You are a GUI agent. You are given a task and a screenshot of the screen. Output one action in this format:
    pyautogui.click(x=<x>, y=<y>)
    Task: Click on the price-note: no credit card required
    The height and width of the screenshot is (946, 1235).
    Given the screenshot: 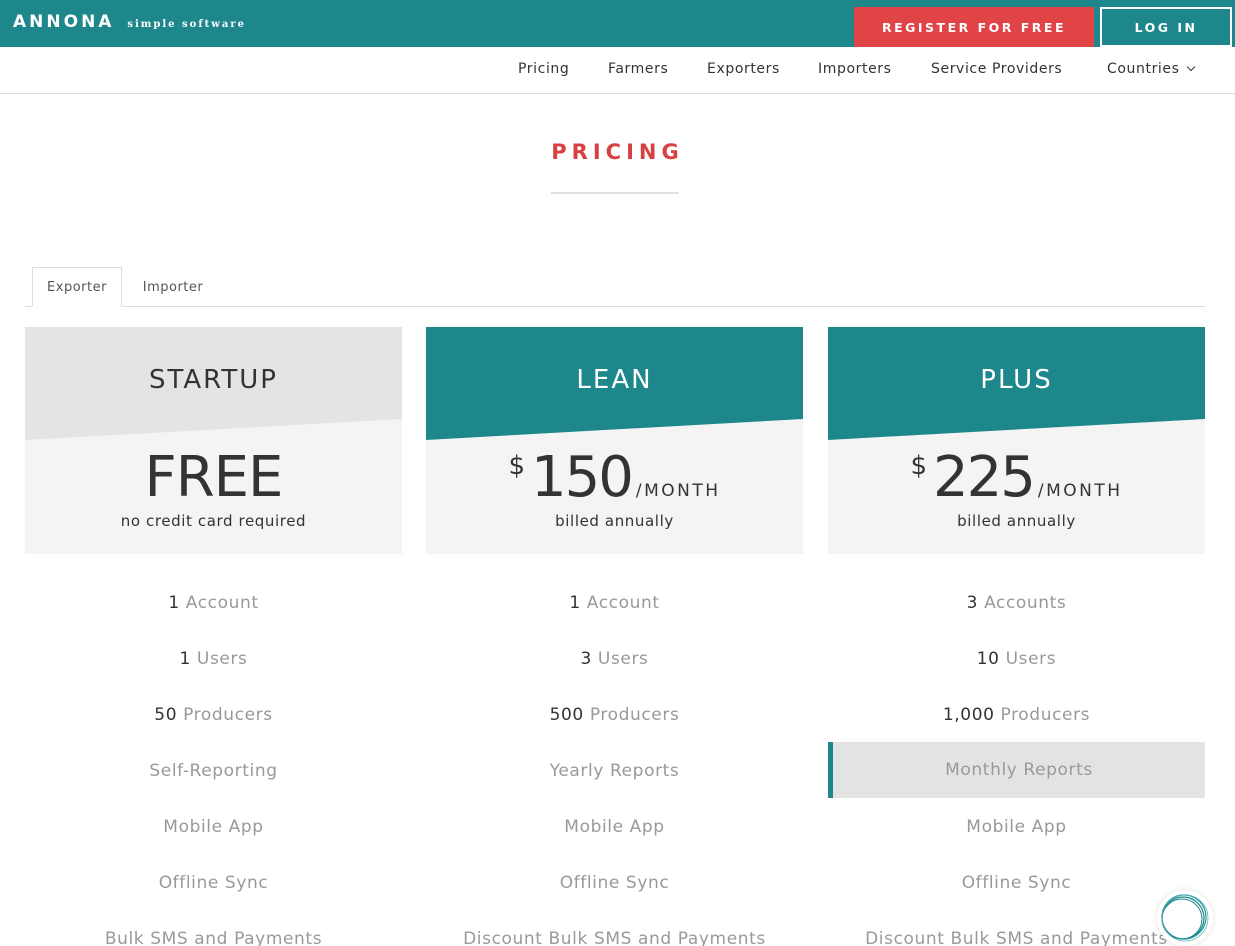 What is the action you would take?
    pyautogui.click(x=213, y=521)
    